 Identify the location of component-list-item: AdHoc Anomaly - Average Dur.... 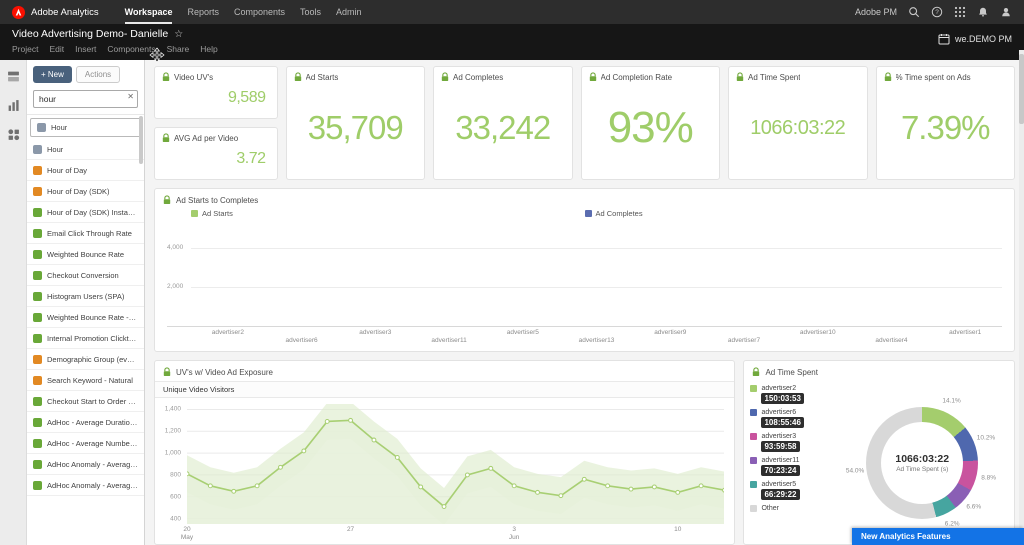
(85, 464).